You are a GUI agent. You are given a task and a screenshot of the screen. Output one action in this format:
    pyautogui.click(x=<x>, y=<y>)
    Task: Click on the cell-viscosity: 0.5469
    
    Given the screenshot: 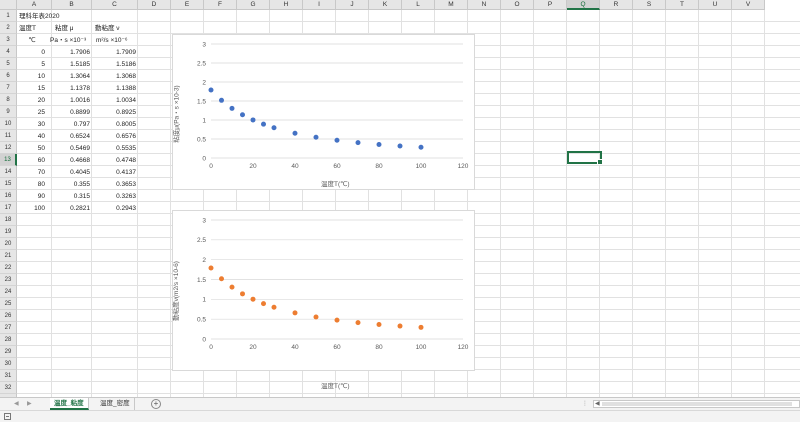 What is the action you would take?
    pyautogui.click(x=72, y=149)
    